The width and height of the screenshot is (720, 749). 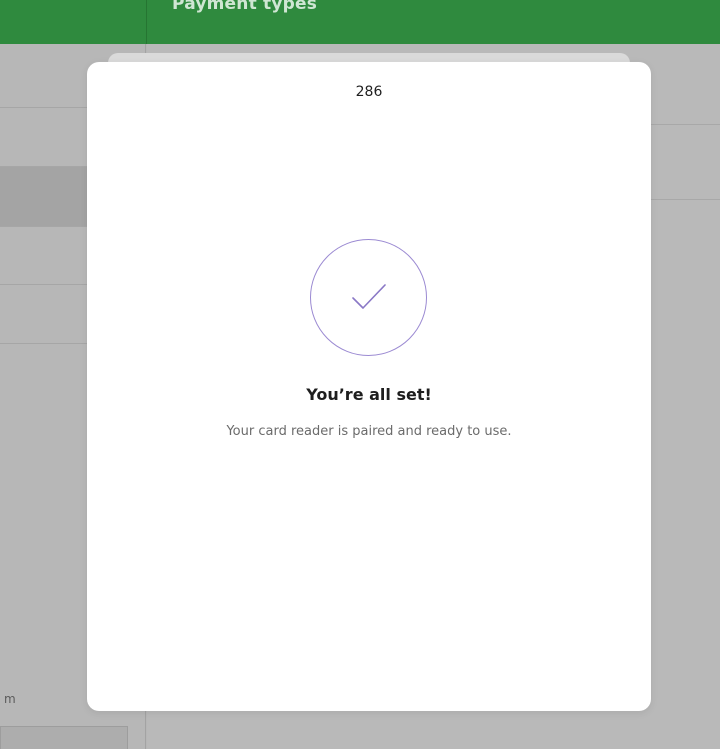 I want to click on header-divider, so click(x=146, y=22).